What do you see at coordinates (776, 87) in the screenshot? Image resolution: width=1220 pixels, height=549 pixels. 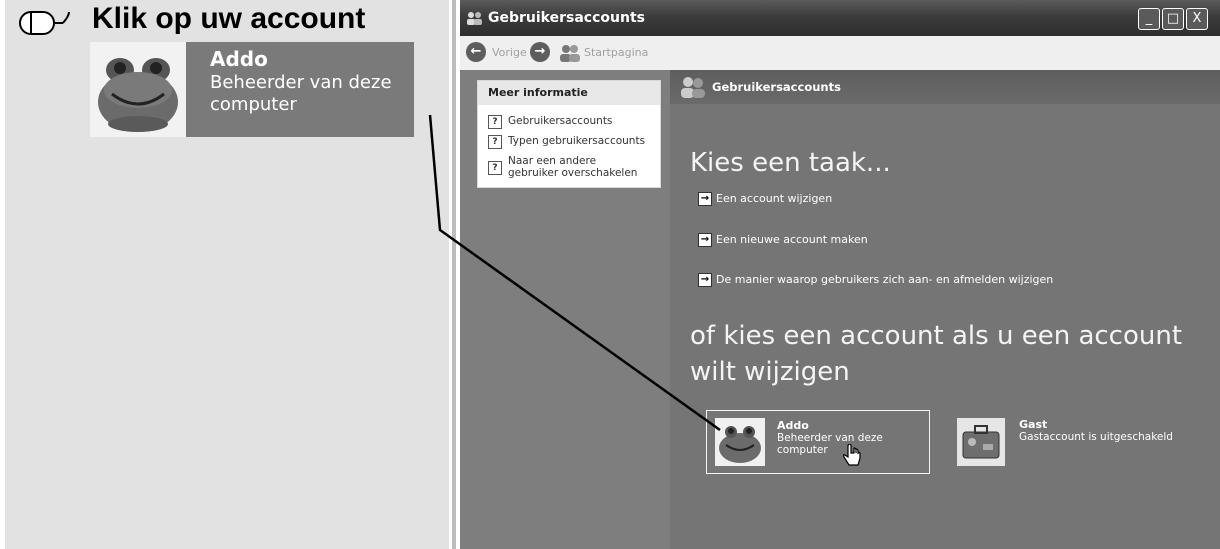 I see `main-header-title: Gebruikersaccounts` at bounding box center [776, 87].